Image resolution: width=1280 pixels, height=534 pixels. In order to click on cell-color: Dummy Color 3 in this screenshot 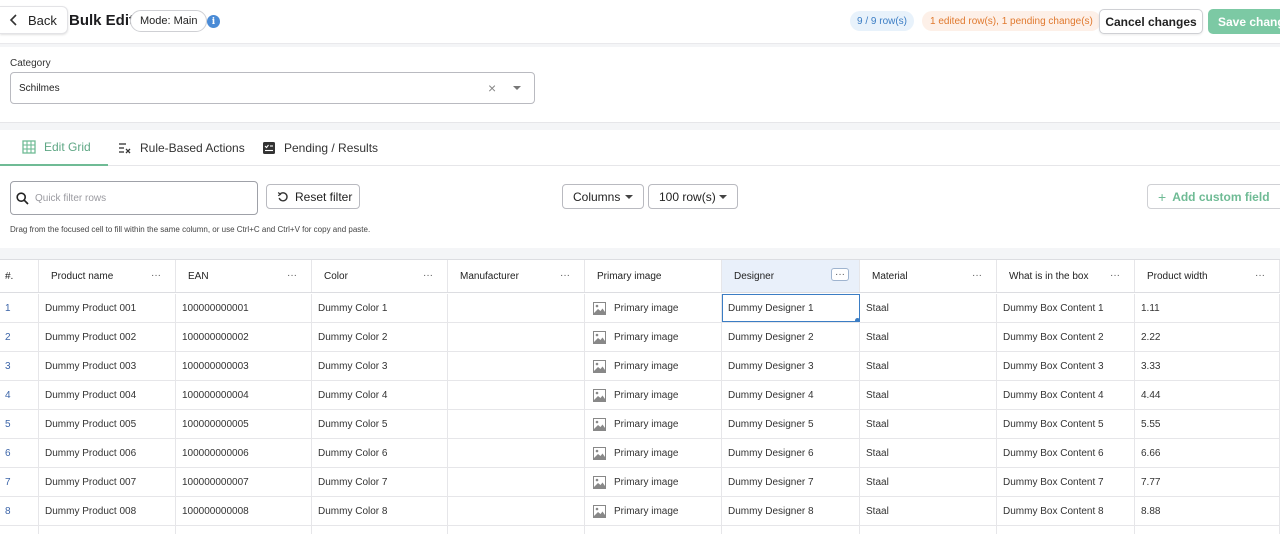, I will do `click(380, 366)`.